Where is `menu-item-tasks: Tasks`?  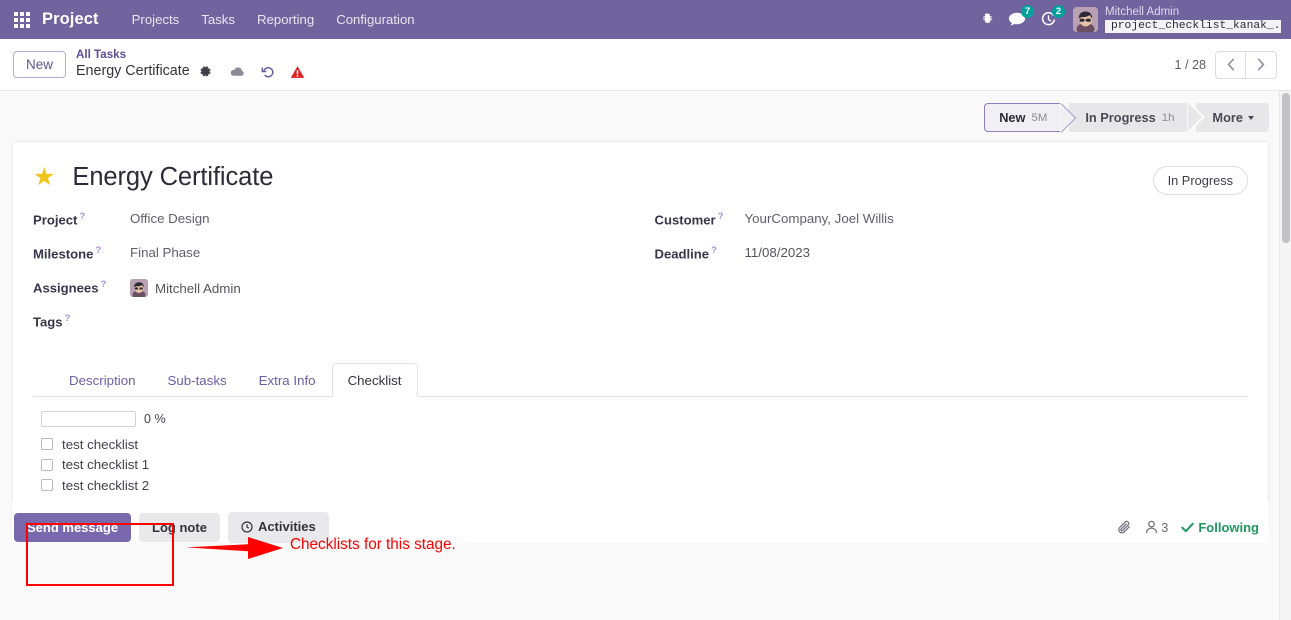
menu-item-tasks: Tasks is located at coordinates (218, 19).